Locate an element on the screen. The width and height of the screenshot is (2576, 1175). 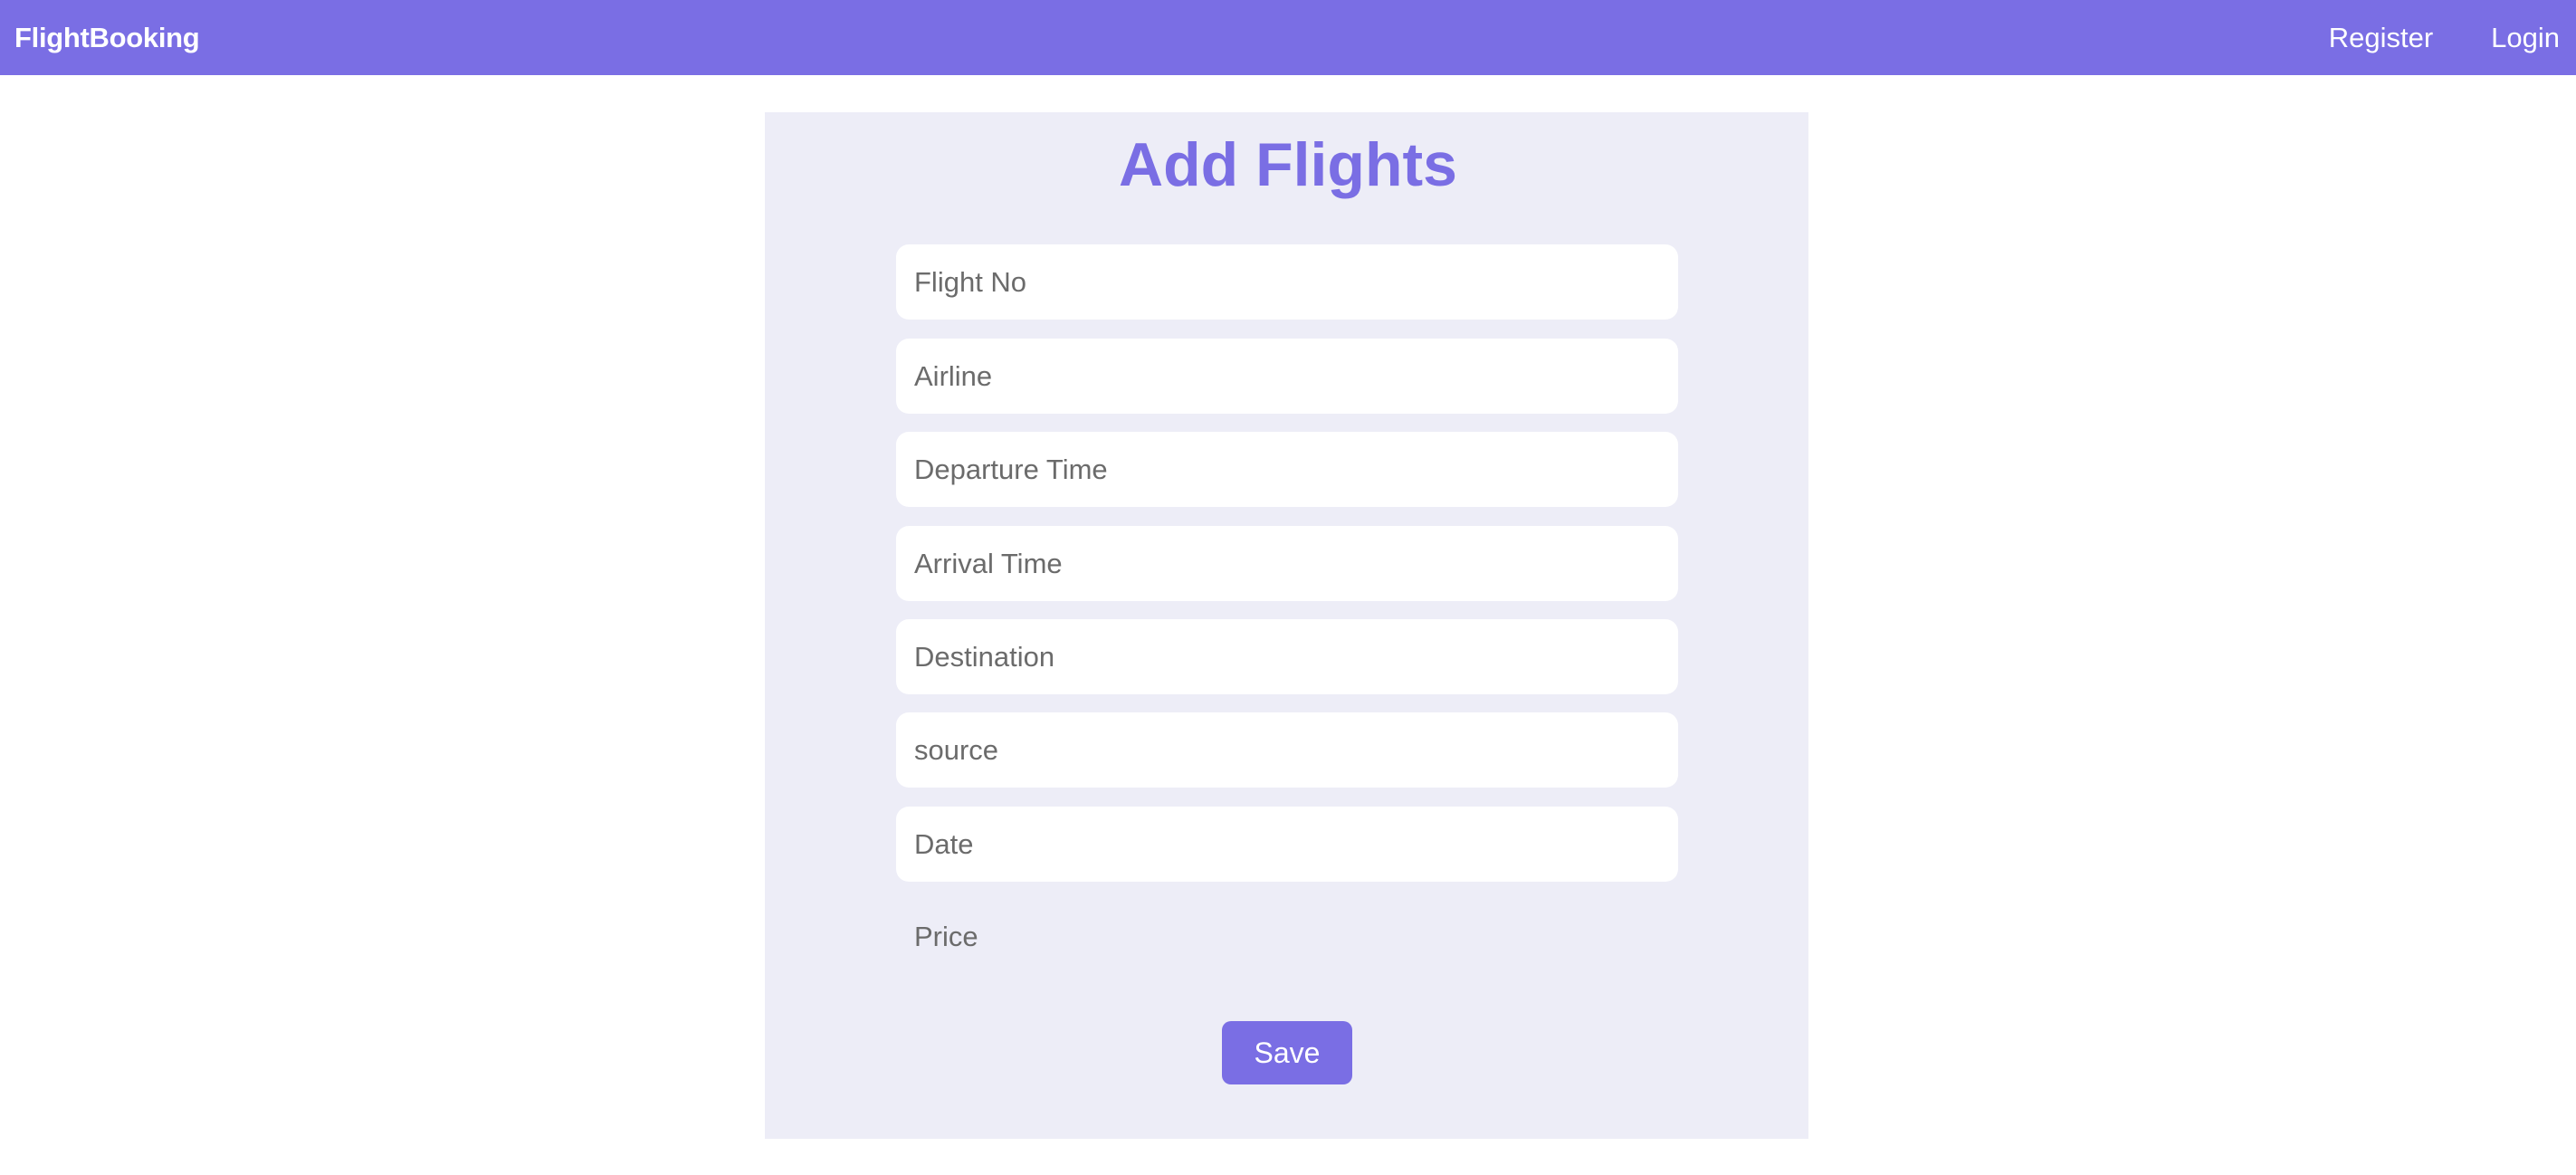
source-input is located at coordinates (1287, 750).